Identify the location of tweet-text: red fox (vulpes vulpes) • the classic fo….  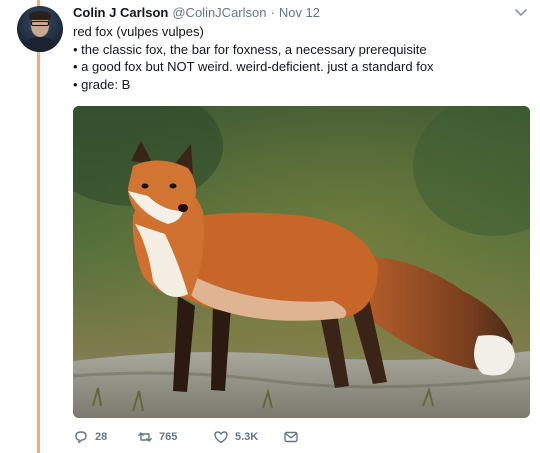
(253, 58).